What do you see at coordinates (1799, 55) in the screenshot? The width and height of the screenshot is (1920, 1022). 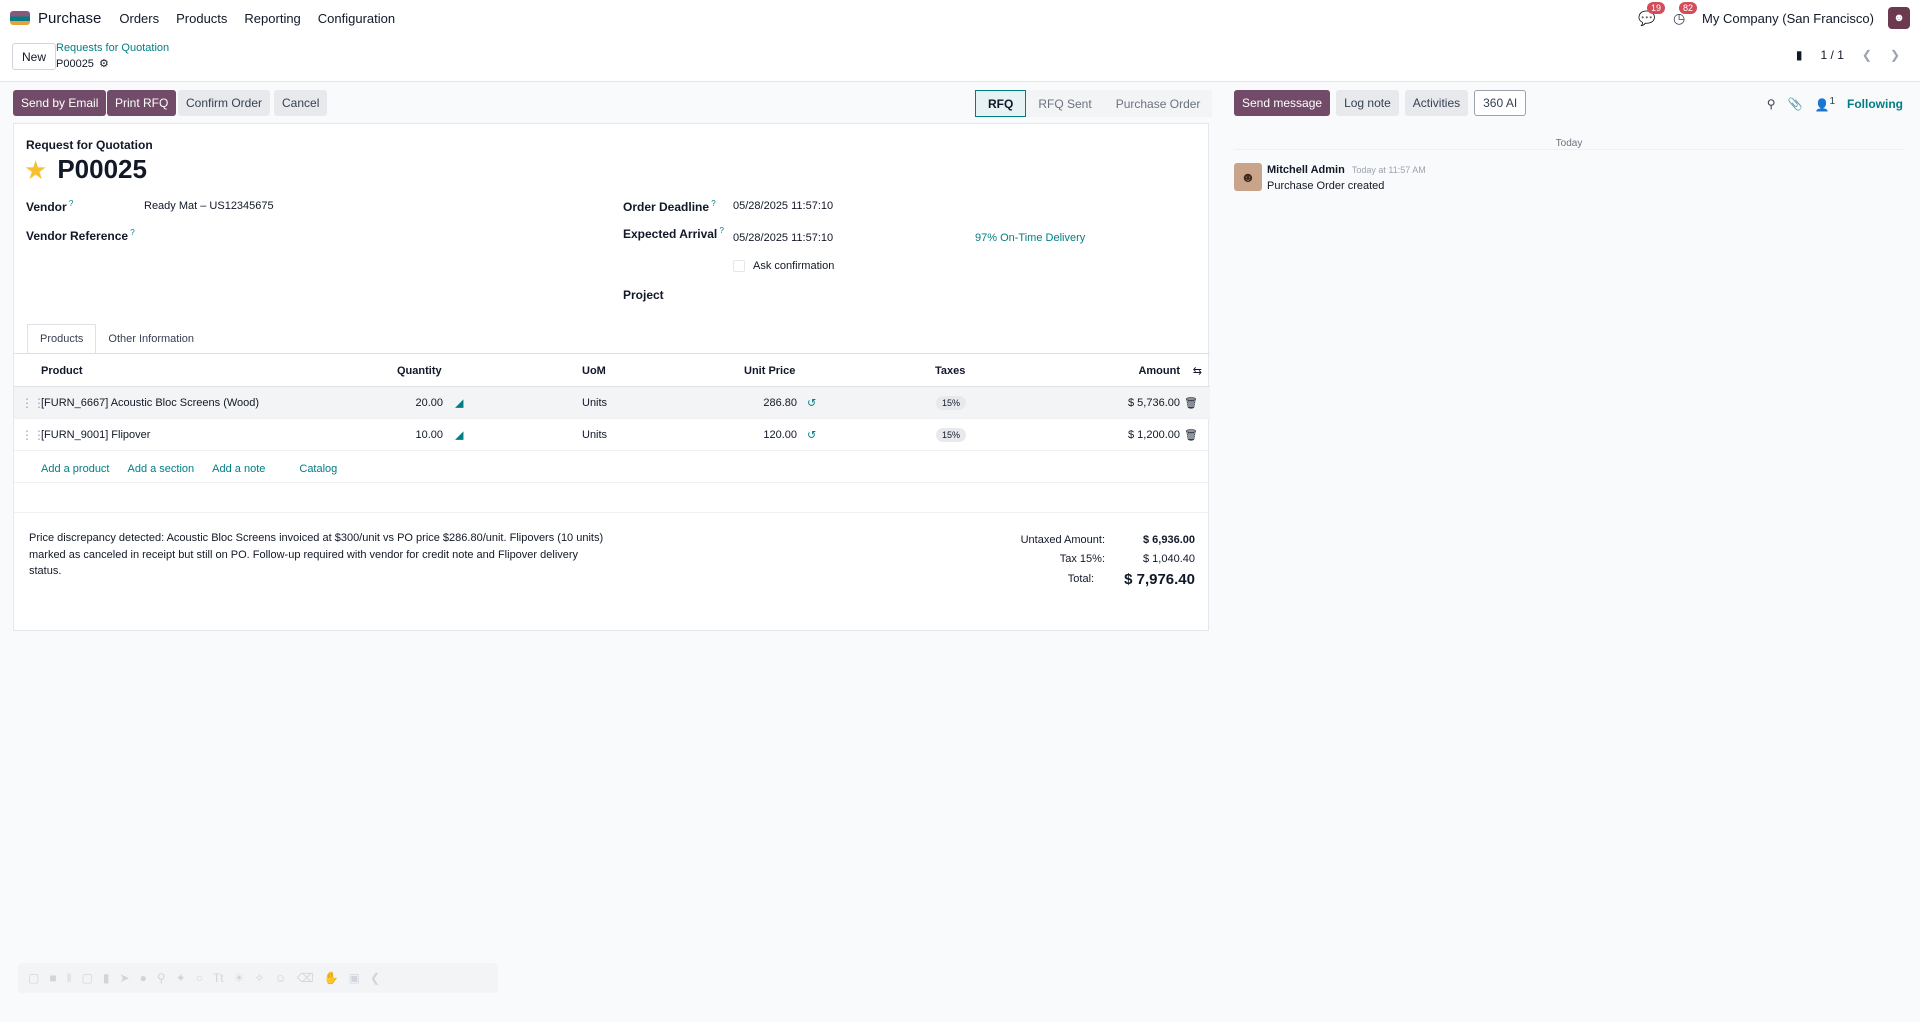 I see `bookmark-icon: ▮` at bounding box center [1799, 55].